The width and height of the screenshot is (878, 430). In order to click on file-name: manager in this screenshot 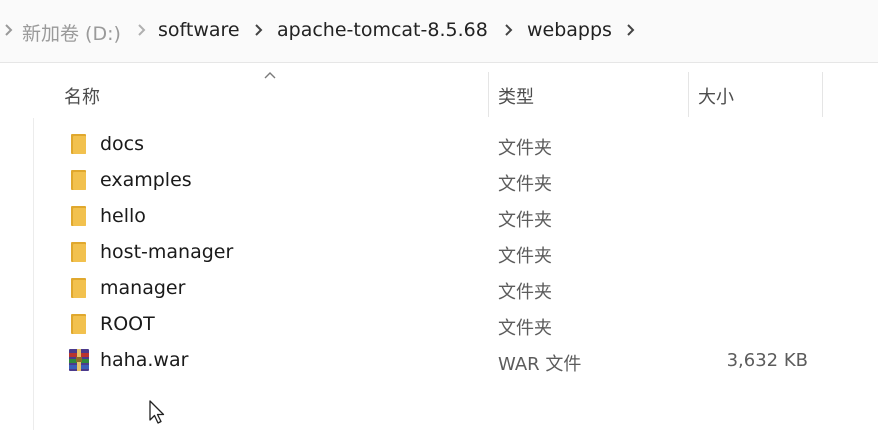, I will do `click(143, 288)`.